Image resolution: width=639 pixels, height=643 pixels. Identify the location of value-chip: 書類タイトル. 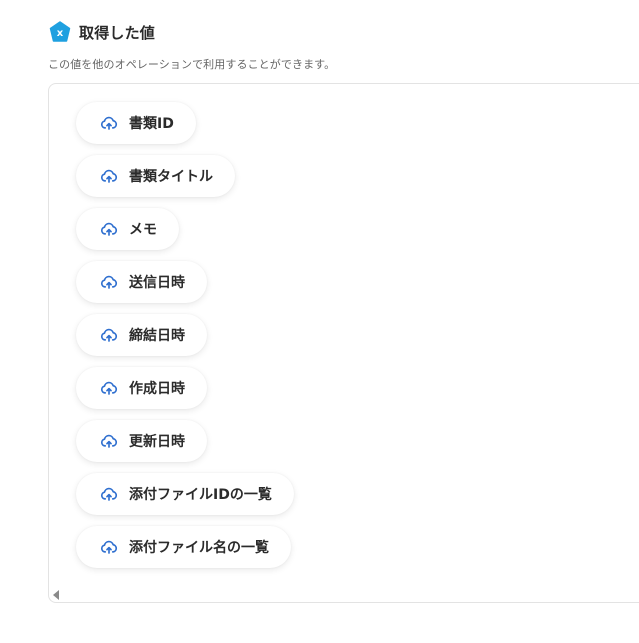
(155, 176).